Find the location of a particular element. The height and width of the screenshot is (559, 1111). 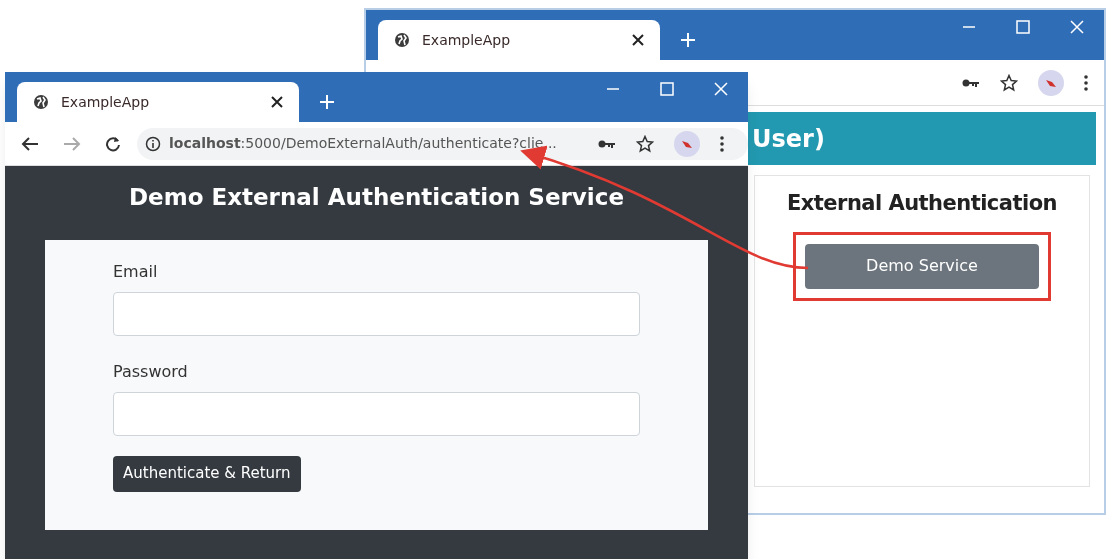

demo-service-button: Demo Service is located at coordinates (922, 266).